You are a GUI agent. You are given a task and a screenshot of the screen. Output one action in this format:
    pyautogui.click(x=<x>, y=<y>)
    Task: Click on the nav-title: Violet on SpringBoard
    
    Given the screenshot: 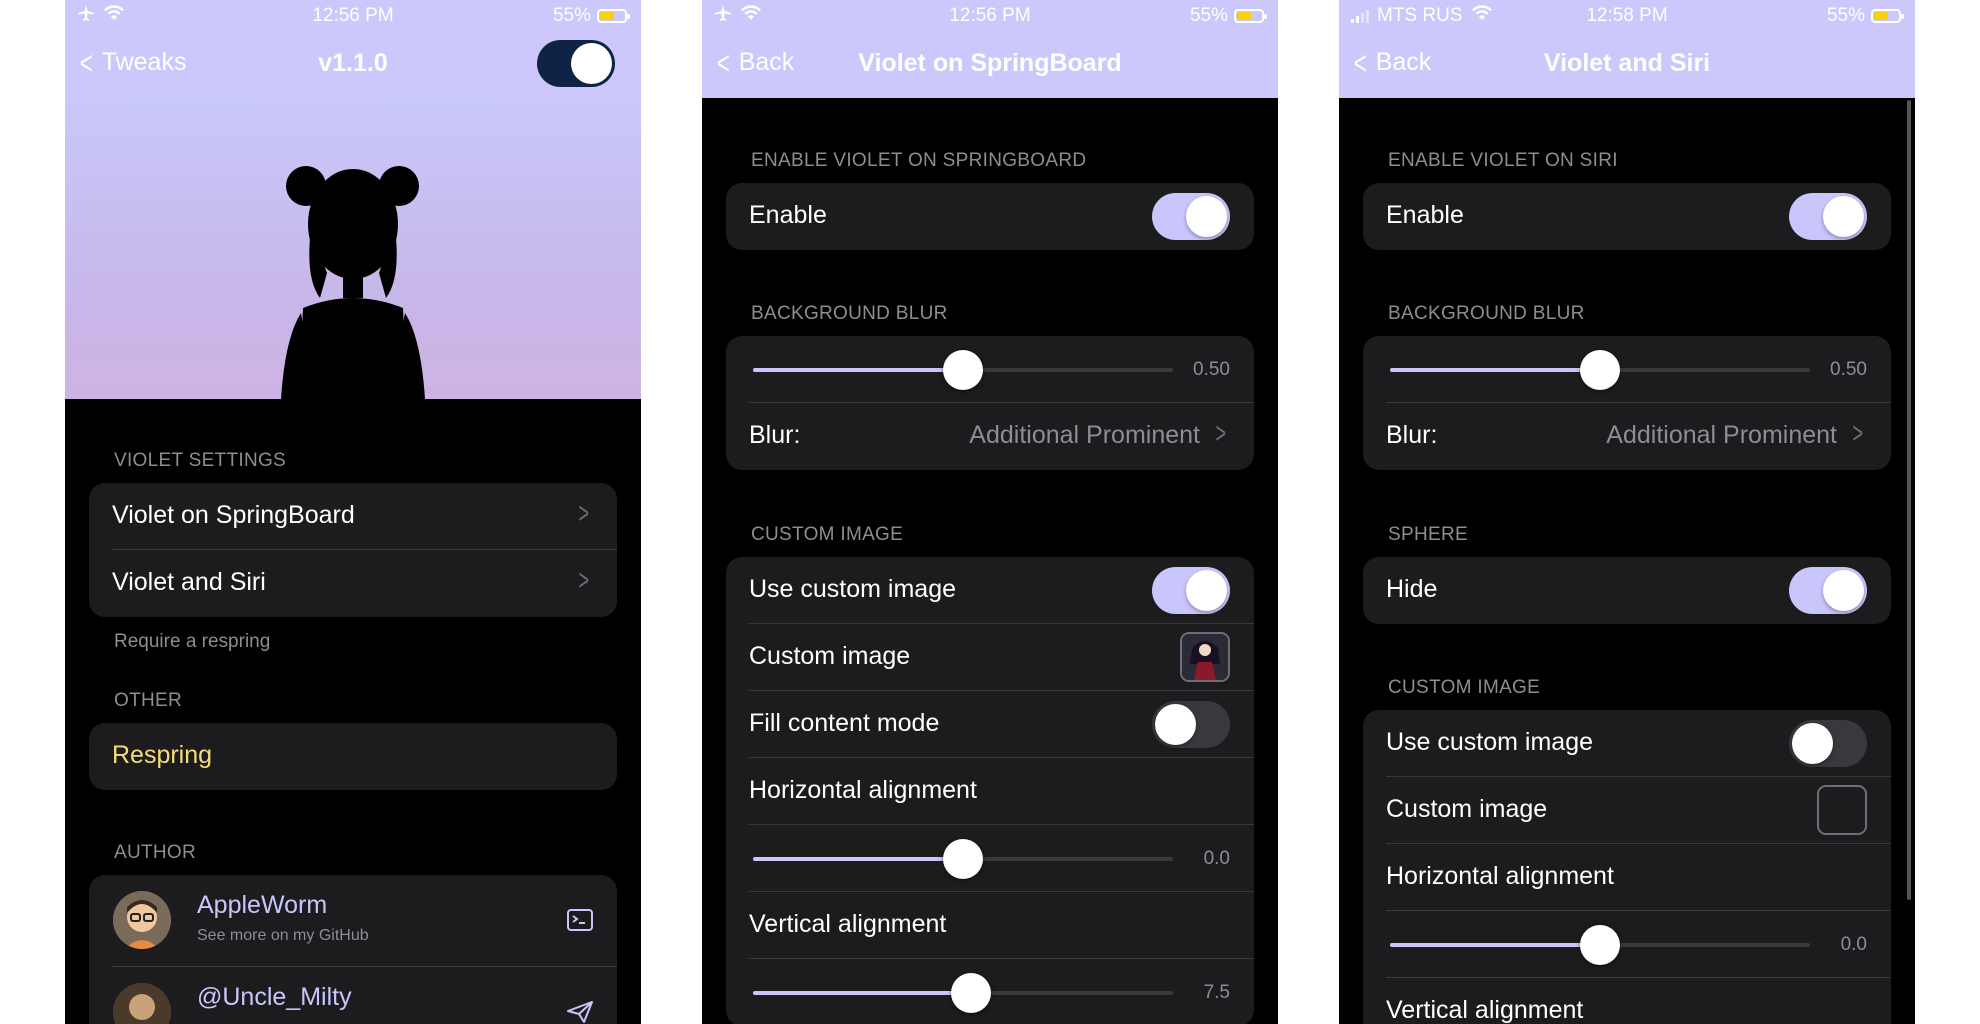 What is the action you would take?
    pyautogui.click(x=990, y=63)
    